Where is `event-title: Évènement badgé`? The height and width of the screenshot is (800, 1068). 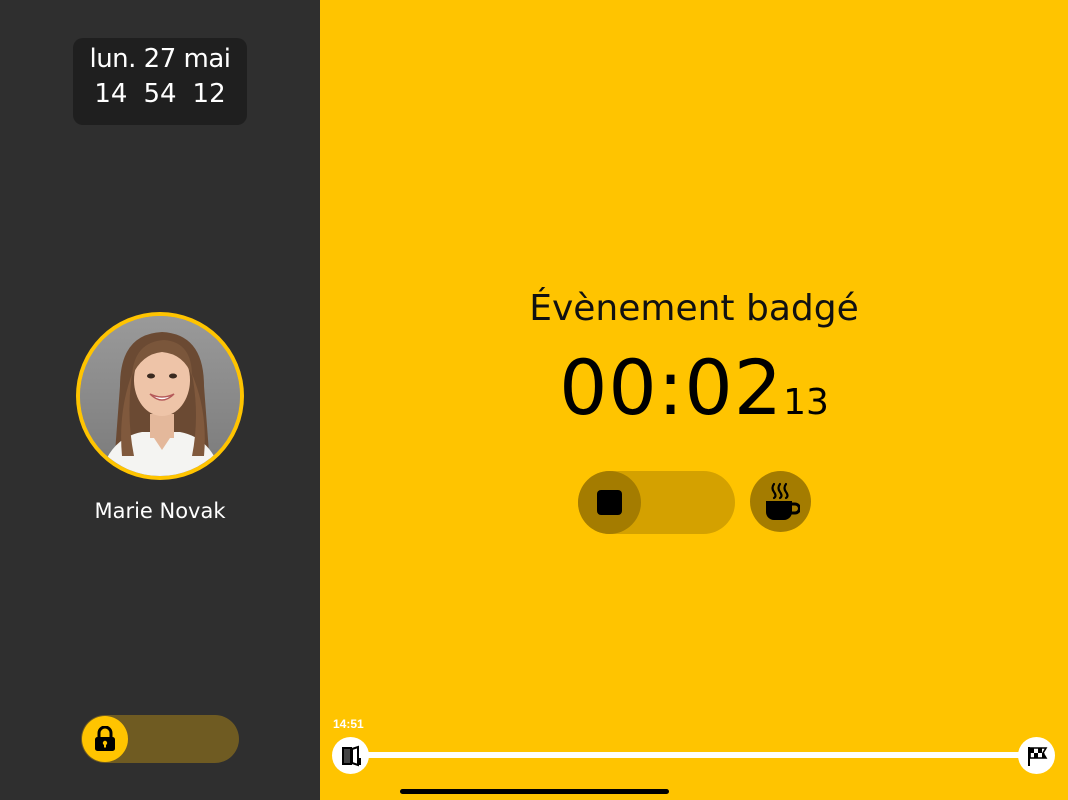 event-title: Évènement badgé is located at coordinates (694, 308).